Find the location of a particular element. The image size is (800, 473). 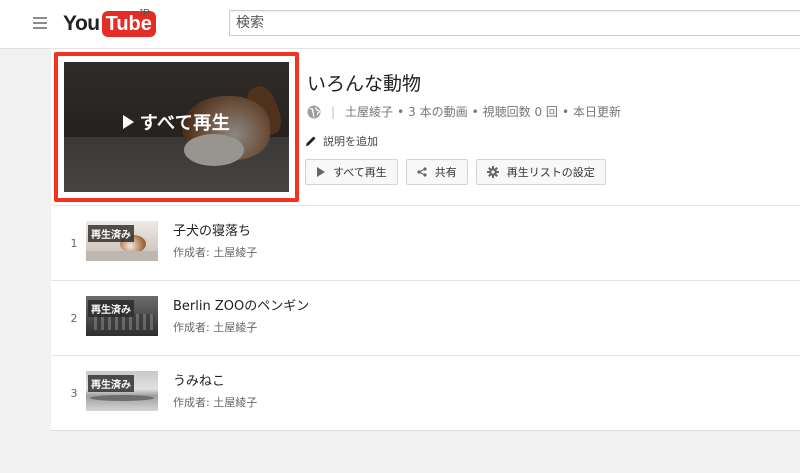

logo-you: You is located at coordinates (81, 23).